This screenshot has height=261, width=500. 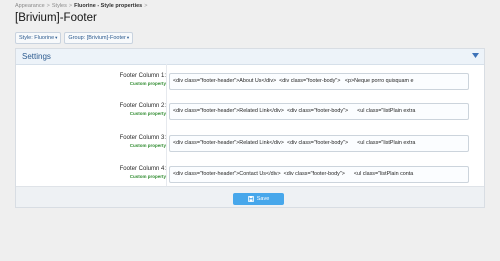 What do you see at coordinates (142, 76) in the screenshot?
I see `property-label: Footer Column 1:` at bounding box center [142, 76].